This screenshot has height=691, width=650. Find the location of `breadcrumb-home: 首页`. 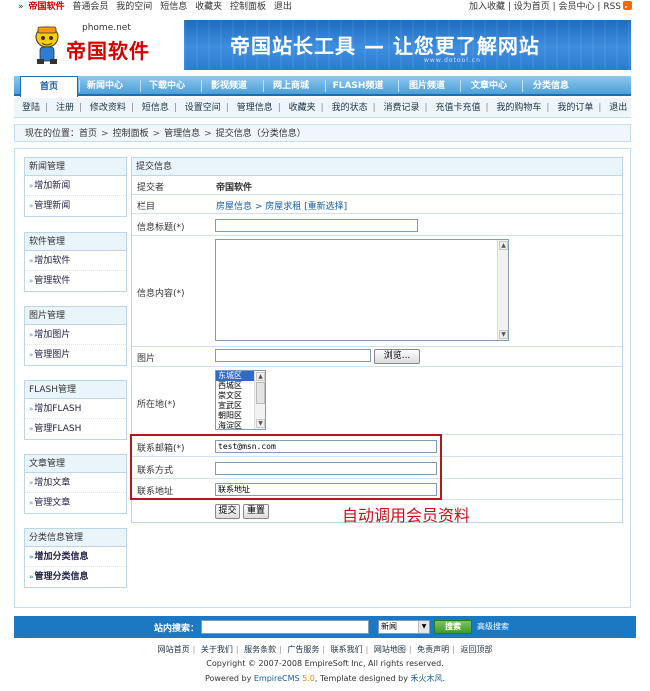

breadcrumb-home: 首页 is located at coordinates (88, 134).